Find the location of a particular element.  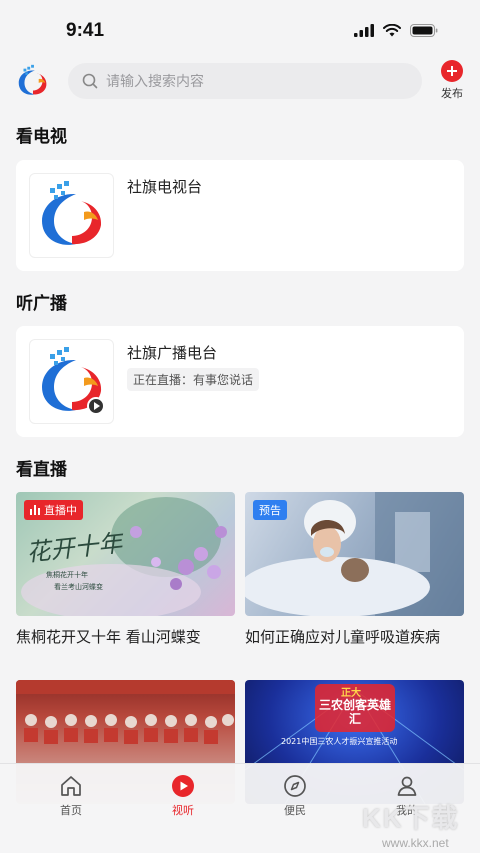

watermark-text: KK下载 is located at coordinates (411, 818).